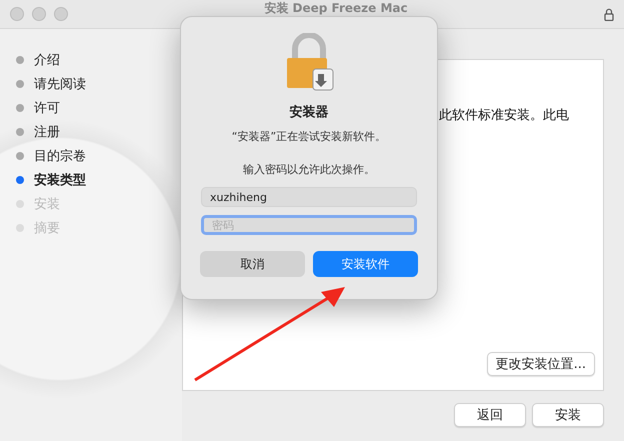  Describe the element at coordinates (309, 169) in the screenshot. I see `dialog-prompt: 输入密码以允许此次操作。` at that location.